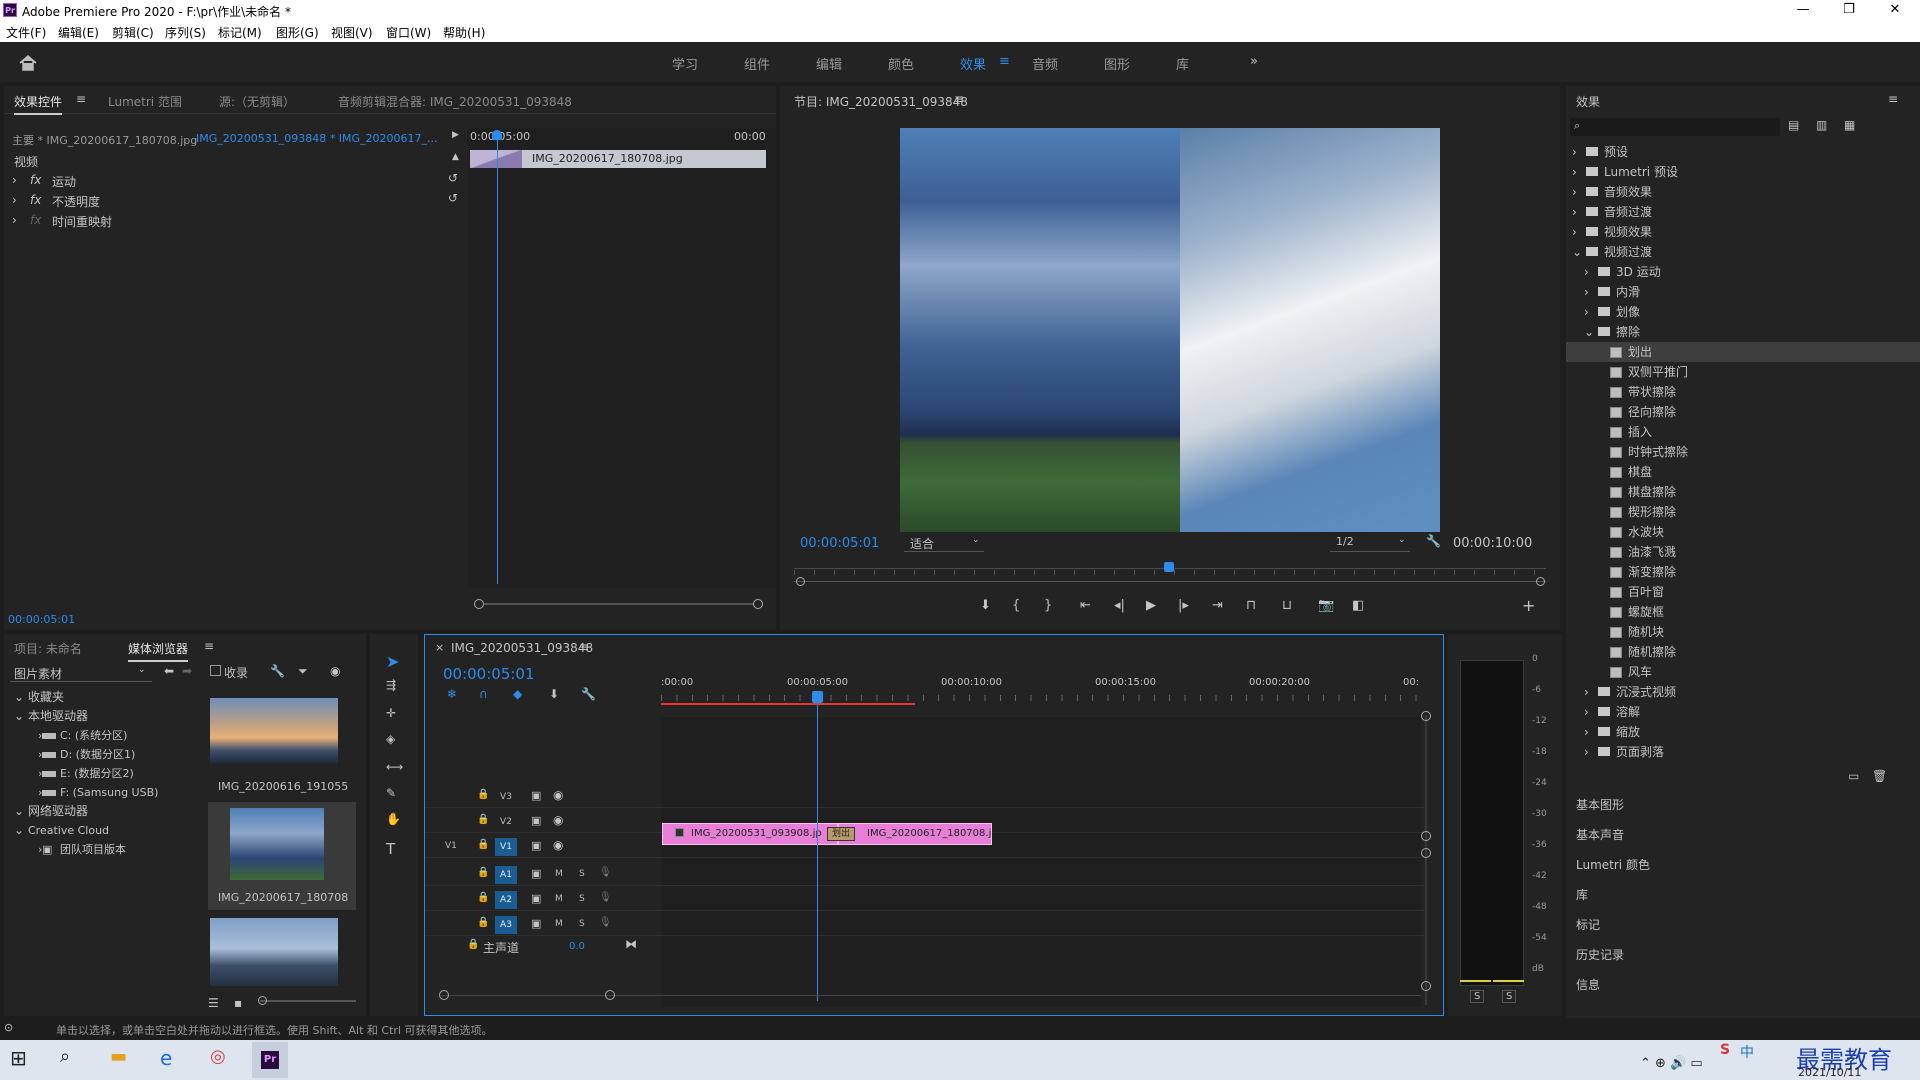 The height and width of the screenshot is (1080, 1920). I want to click on program-playhead-icon, so click(1169, 567).